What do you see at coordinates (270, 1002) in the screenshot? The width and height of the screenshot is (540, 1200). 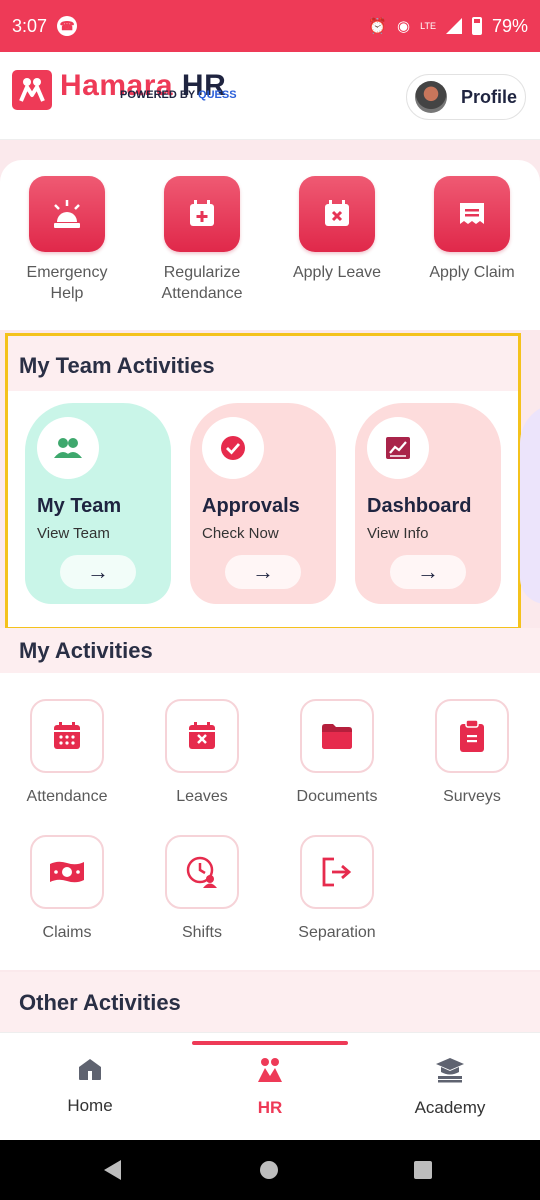 I see `other-activities-header: Other Activities` at bounding box center [270, 1002].